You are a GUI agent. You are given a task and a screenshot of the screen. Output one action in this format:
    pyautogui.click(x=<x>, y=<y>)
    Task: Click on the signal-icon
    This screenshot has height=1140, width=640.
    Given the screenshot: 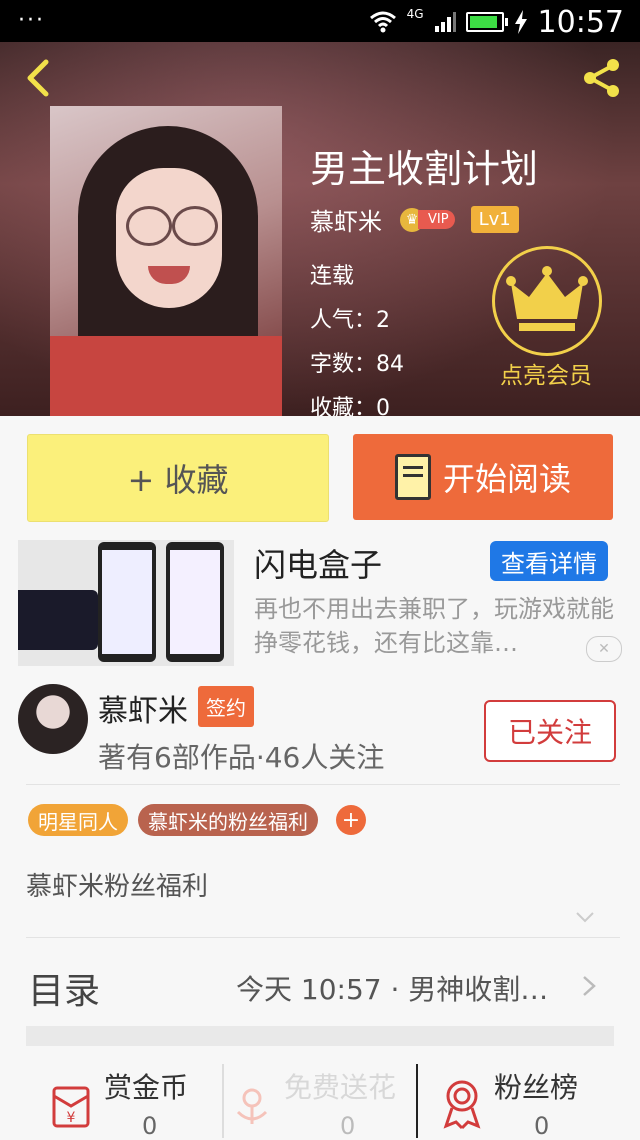 What is the action you would take?
    pyautogui.click(x=445, y=22)
    